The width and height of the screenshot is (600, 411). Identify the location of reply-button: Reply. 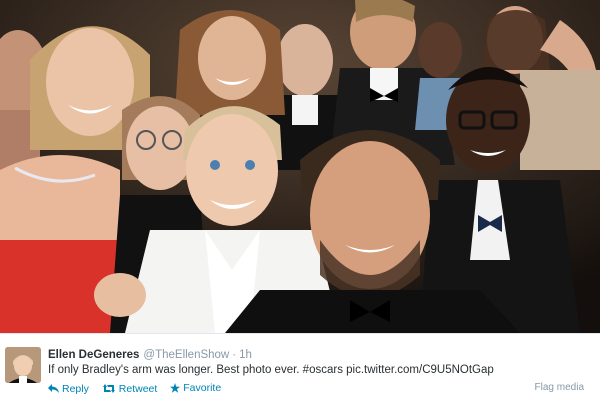
(68, 389).